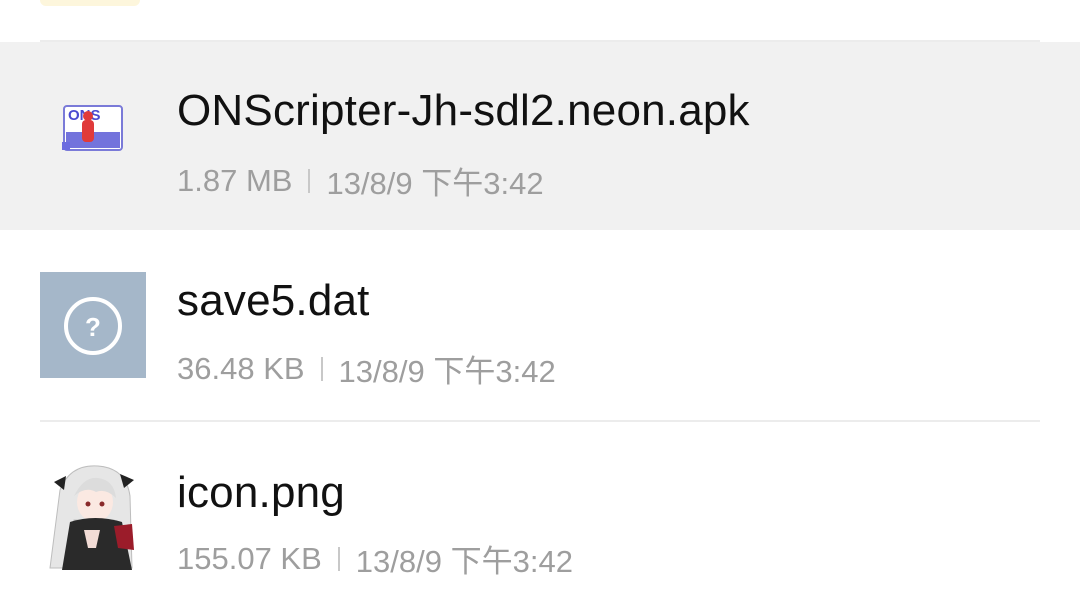  Describe the element at coordinates (463, 110) in the screenshot. I see `file-name: ONScripter-Jh-sdl2.neon.apk` at that location.